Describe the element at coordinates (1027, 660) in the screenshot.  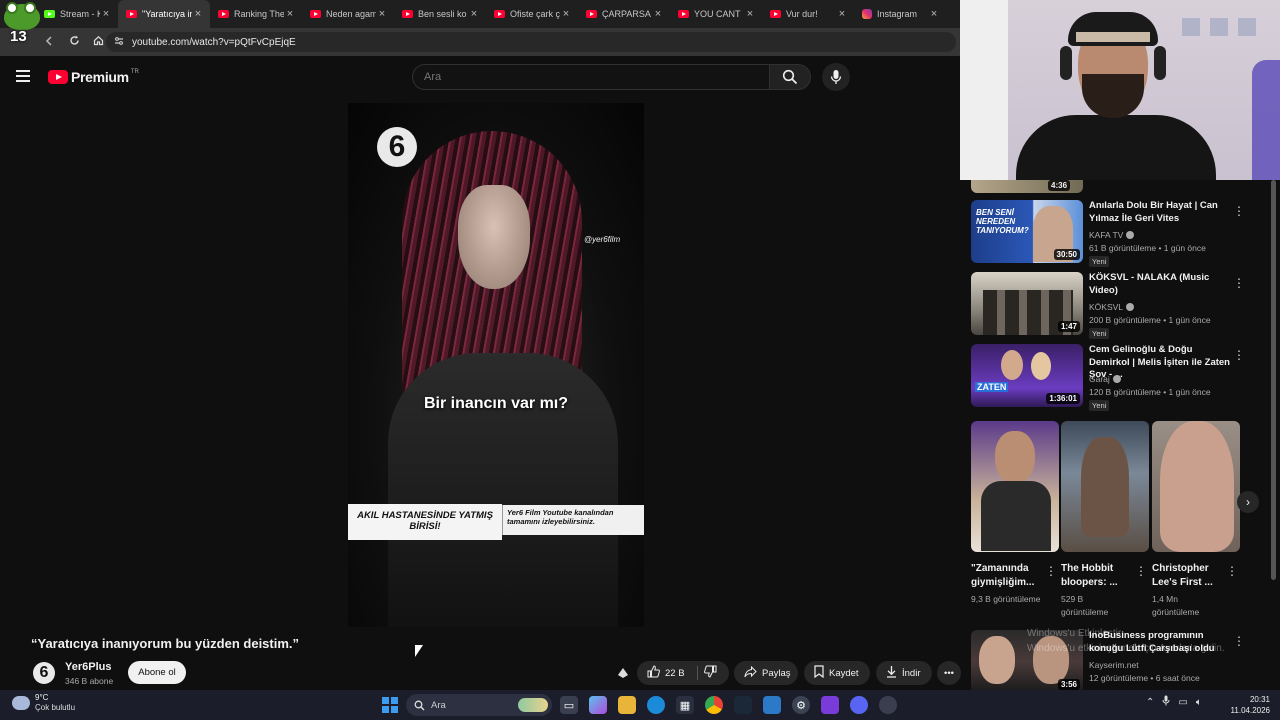
I see `video-thumbnail: 3:56` at that location.